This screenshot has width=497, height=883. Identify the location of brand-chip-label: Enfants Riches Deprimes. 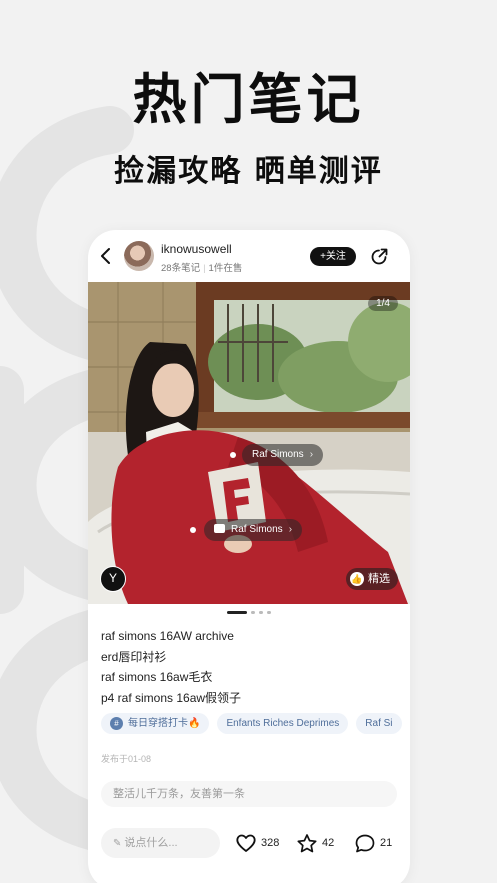
(283, 723).